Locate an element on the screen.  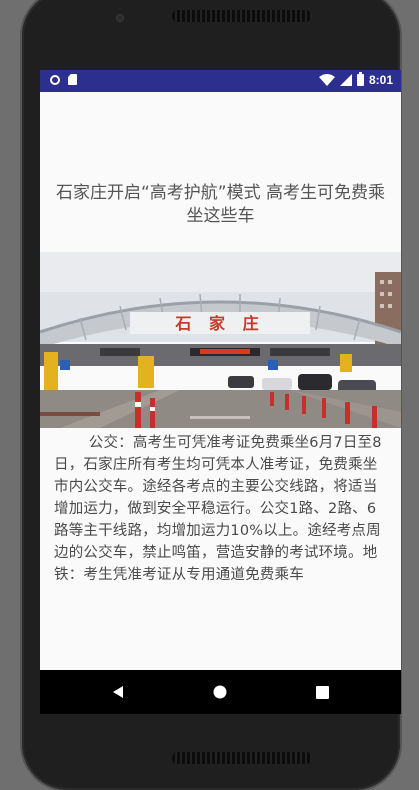
recents-icon is located at coordinates (322, 692).